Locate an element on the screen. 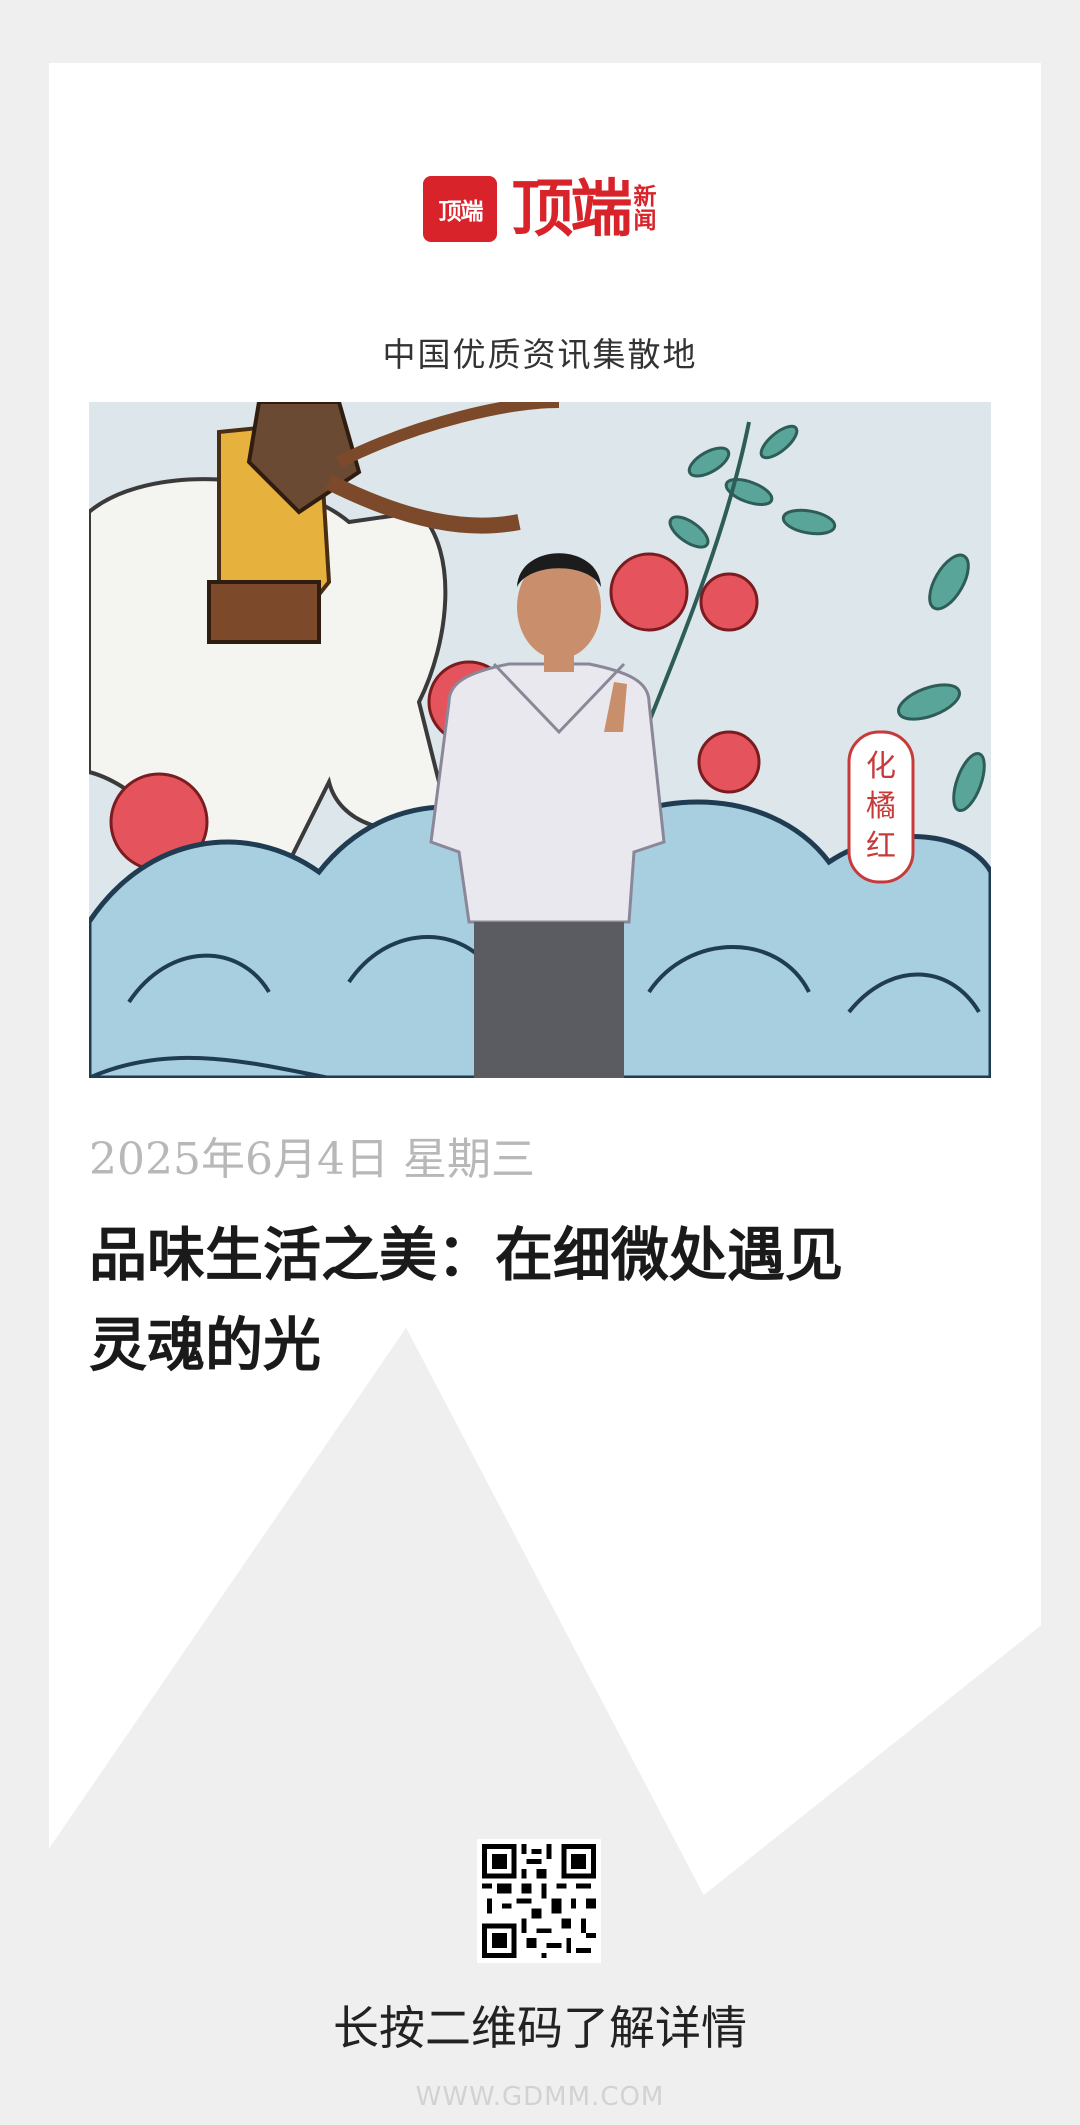 Image resolution: width=1080 pixels, height=2125 pixels. brand-logo: 顶端 顶端 新 闻 is located at coordinates (540, 209).